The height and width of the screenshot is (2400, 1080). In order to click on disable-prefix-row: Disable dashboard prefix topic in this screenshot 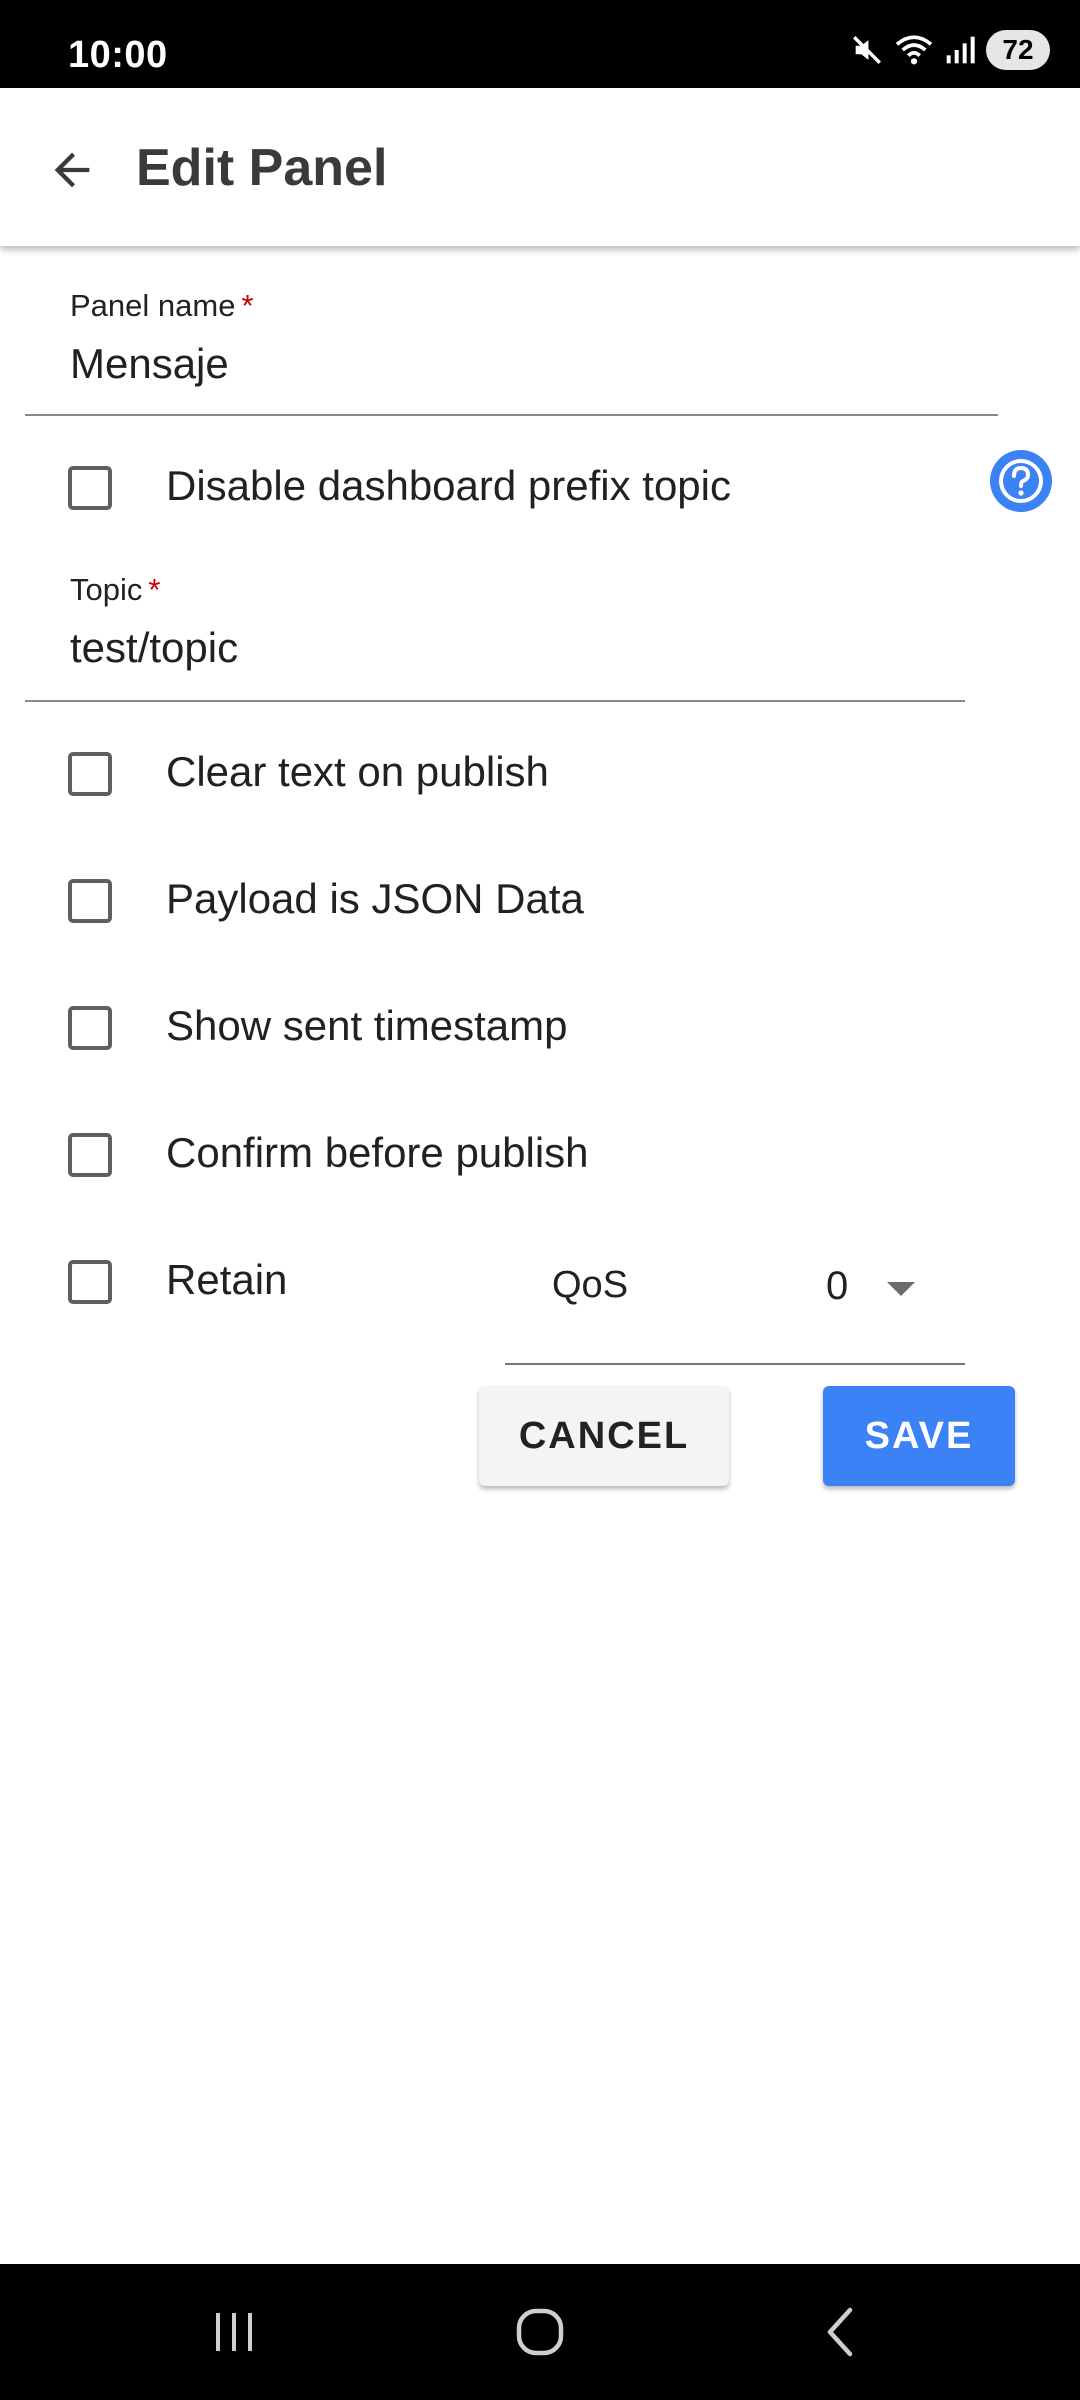, I will do `click(399, 488)`.